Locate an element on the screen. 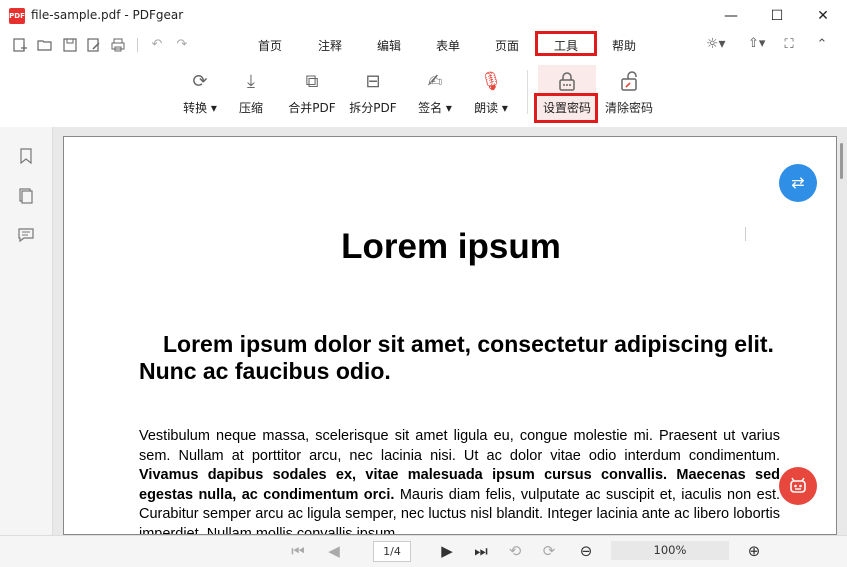  read-aloud-icon: 🎙 is located at coordinates (491, 81).